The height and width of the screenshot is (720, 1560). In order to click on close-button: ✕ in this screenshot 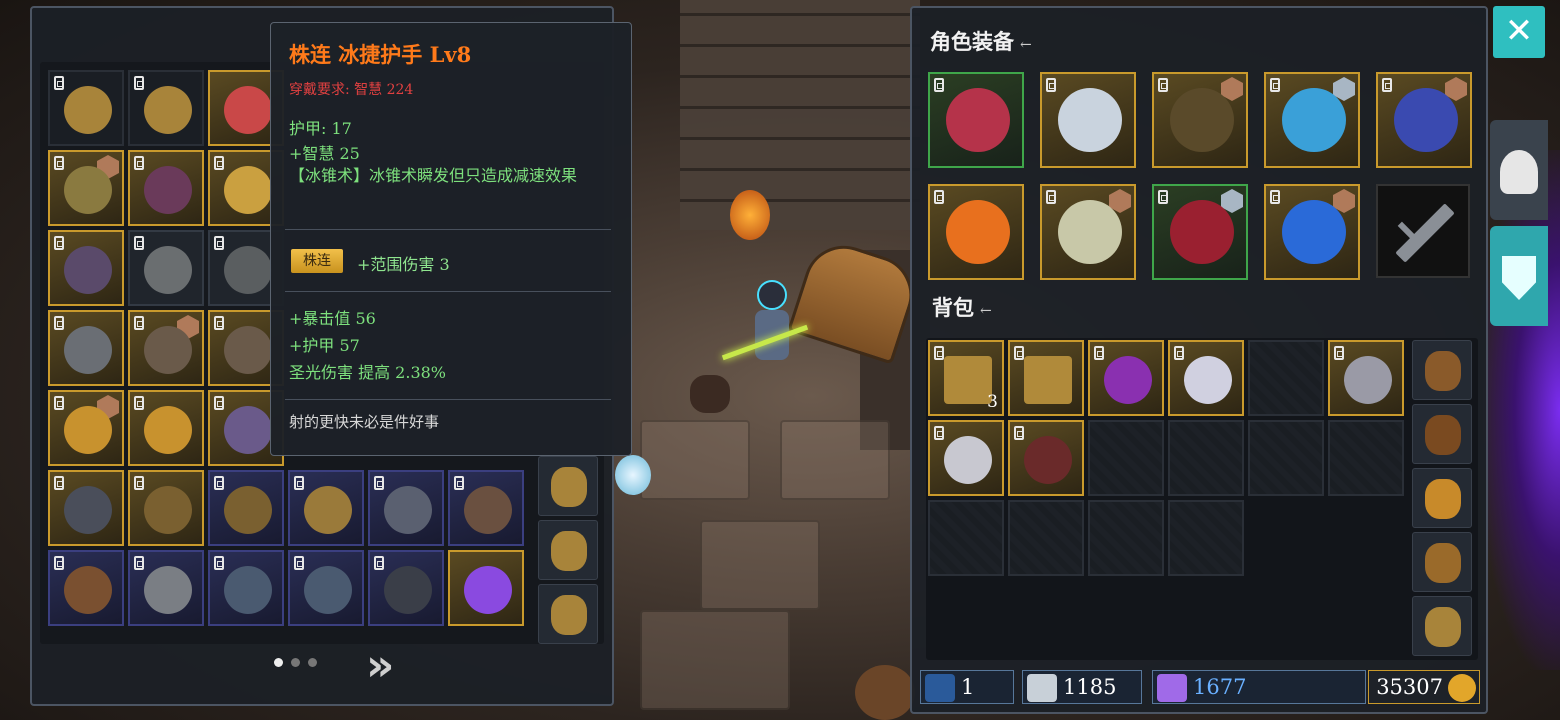, I will do `click(1519, 32)`.